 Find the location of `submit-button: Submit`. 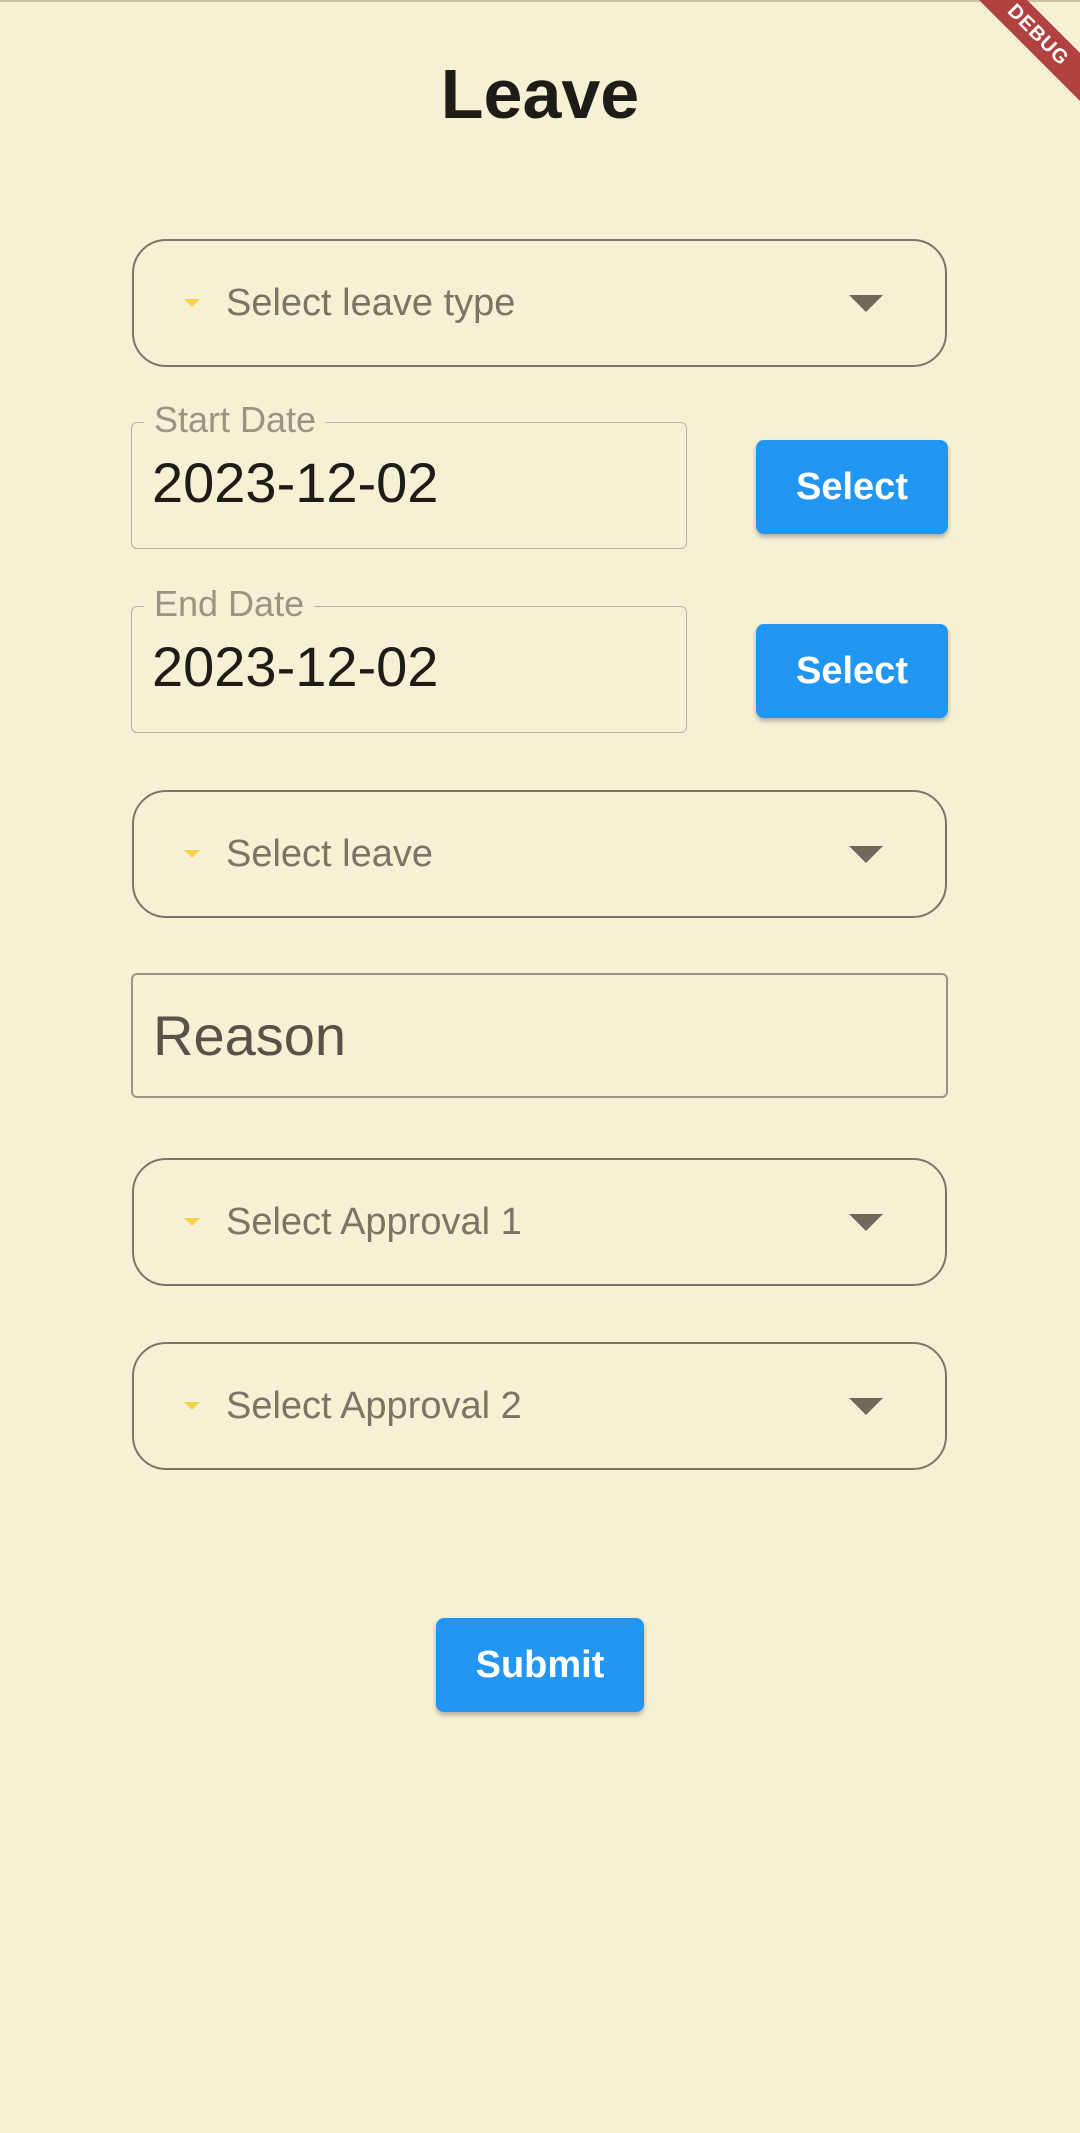

submit-button: Submit is located at coordinates (540, 1665).